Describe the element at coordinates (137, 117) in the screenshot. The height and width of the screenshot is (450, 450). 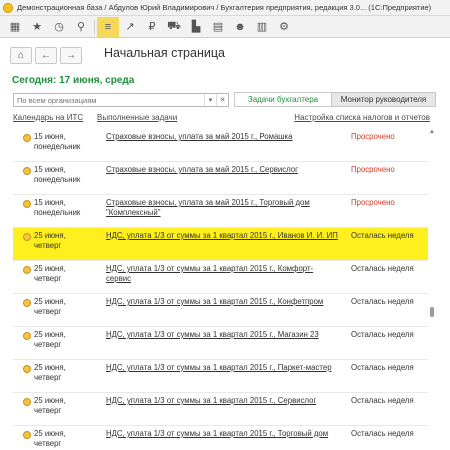
I see `completed-tasks-link: Выполненные задачи` at that location.